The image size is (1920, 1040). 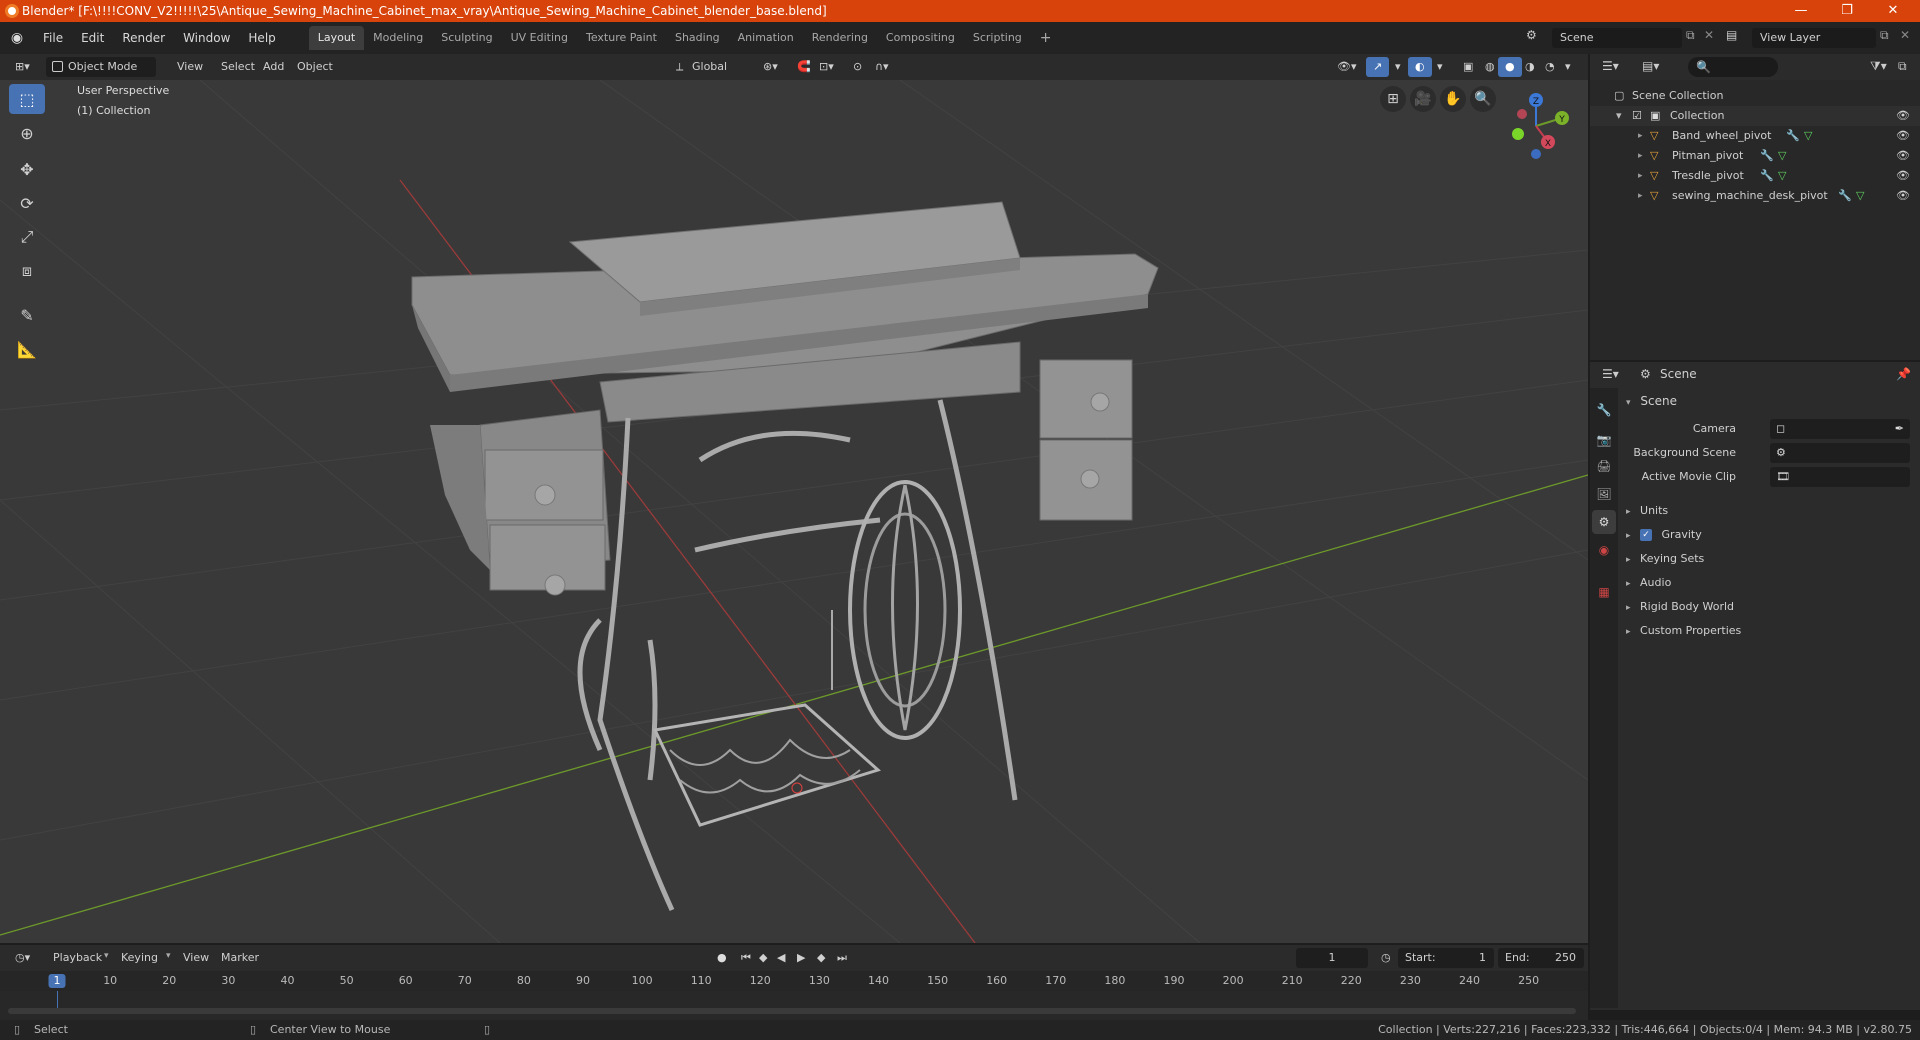 I want to click on perspective-toggle-icon: ⊞, so click(x=1393, y=99).